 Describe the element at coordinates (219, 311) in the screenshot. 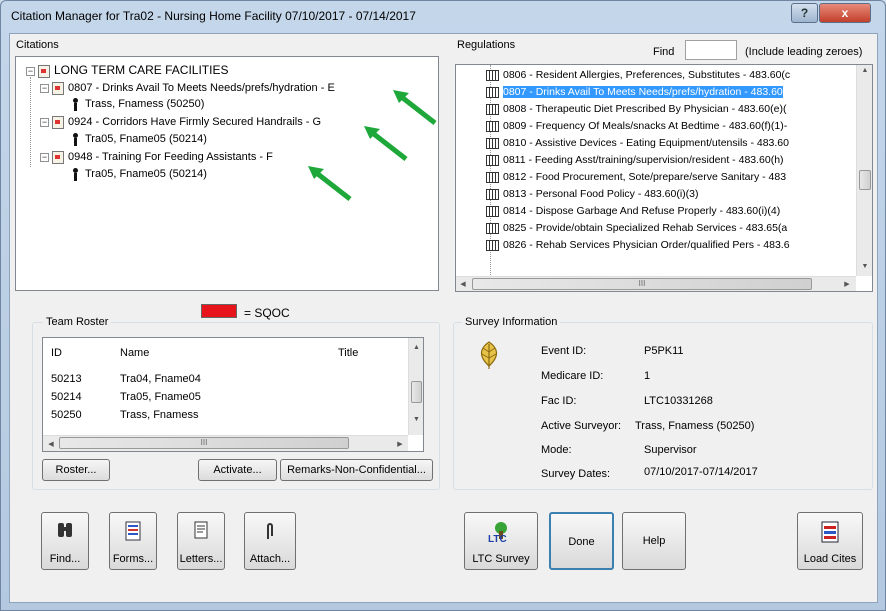

I see `sqoc-swatch` at that location.